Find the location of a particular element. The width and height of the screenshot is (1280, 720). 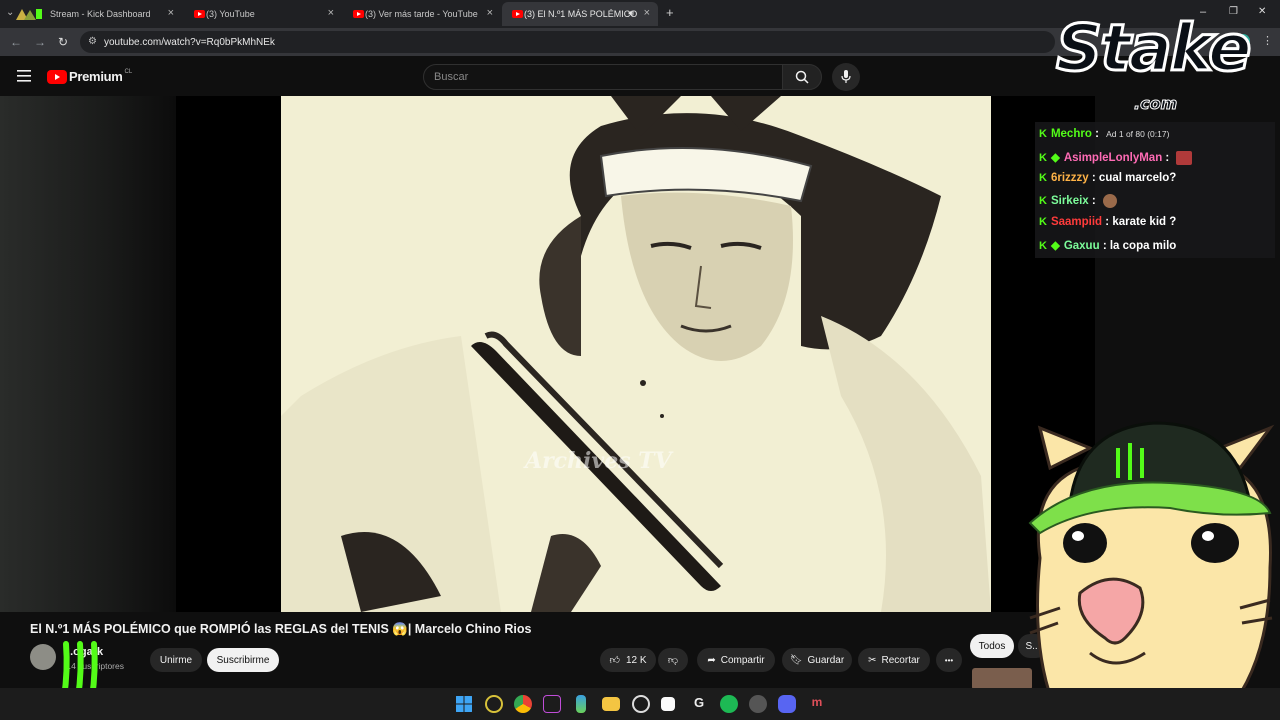

youtube-play-logo-icon is located at coordinates (57, 76).